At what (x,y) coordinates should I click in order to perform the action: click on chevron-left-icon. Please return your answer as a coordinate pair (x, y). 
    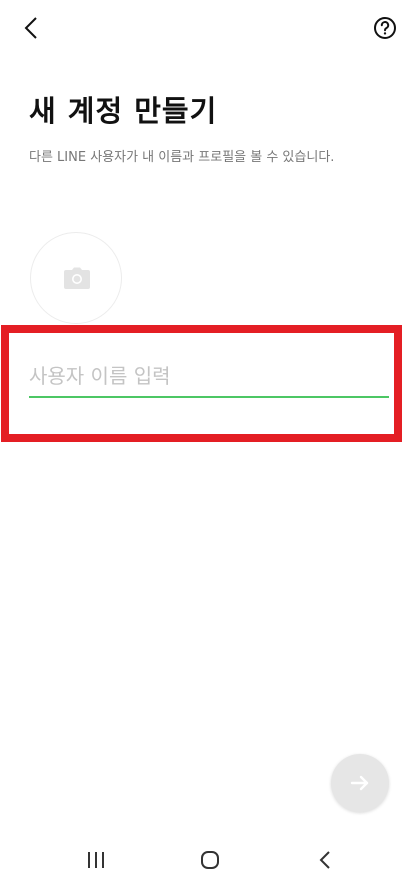
    Looking at the image, I should click on (30, 28).